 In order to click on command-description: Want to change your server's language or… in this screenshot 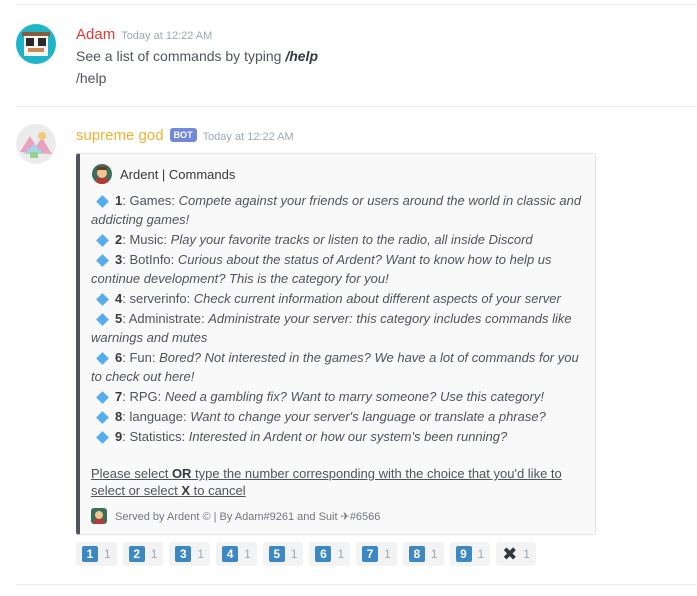, I will do `click(368, 416)`.